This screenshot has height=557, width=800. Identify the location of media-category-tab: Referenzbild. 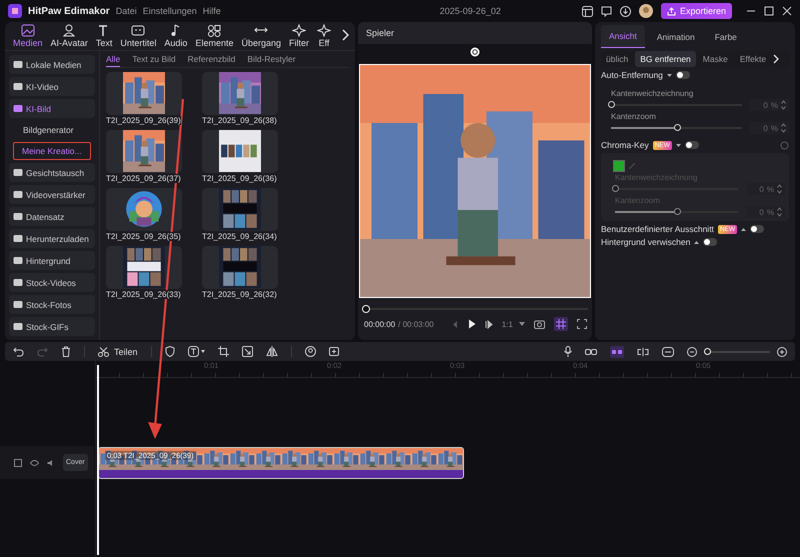
(212, 59).